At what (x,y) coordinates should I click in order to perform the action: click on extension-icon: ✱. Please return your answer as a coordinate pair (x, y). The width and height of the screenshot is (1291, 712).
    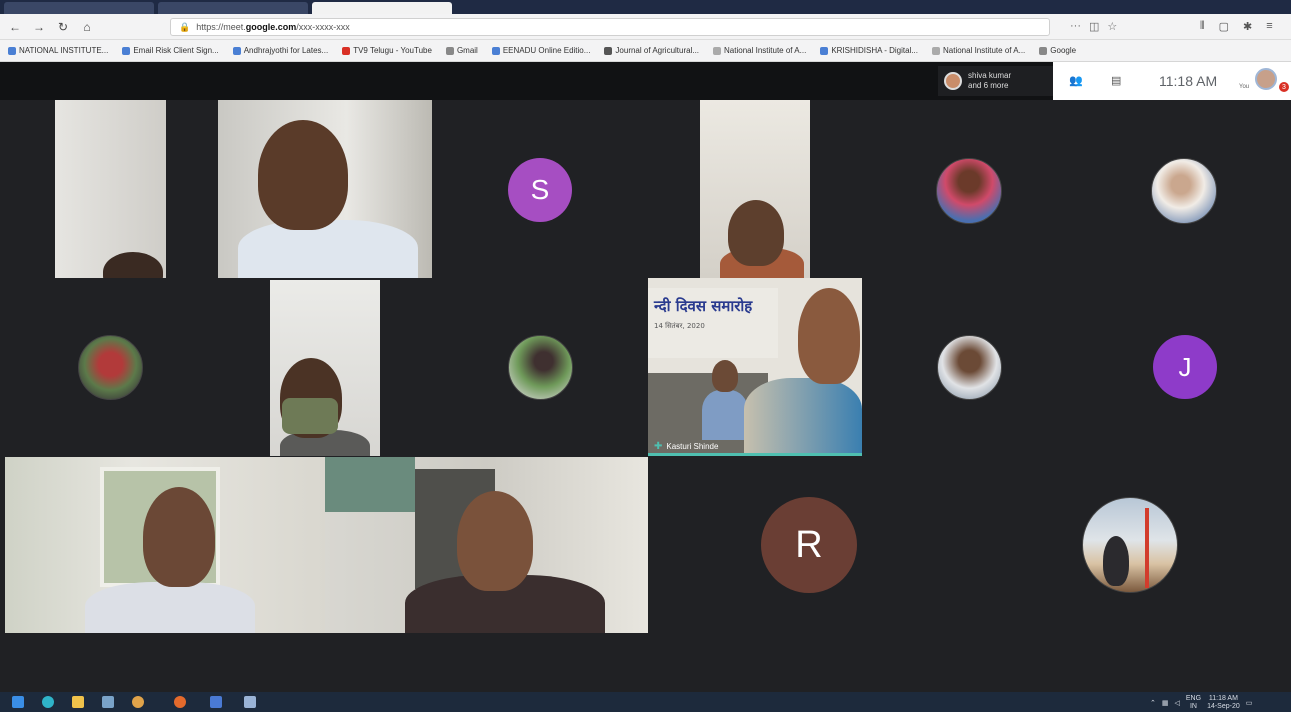
    Looking at the image, I should click on (1247, 26).